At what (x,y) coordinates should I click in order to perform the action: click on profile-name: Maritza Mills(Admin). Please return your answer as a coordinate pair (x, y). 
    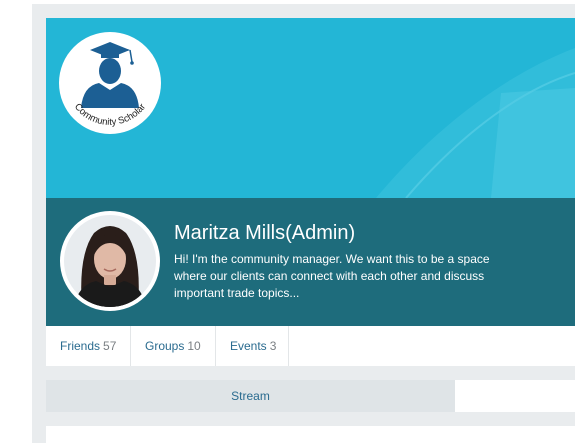
    Looking at the image, I should click on (265, 233).